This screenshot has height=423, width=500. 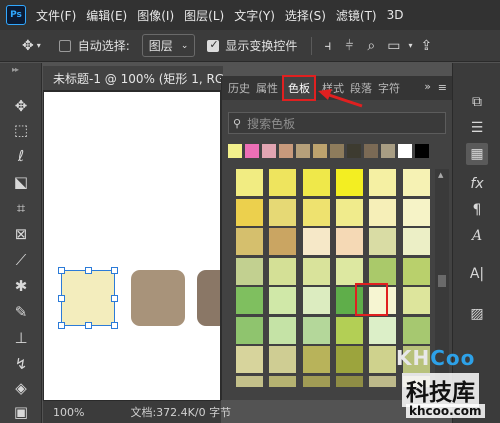 What do you see at coordinates (477, 184) in the screenshot?
I see `fx-icon: fx` at bounding box center [477, 184].